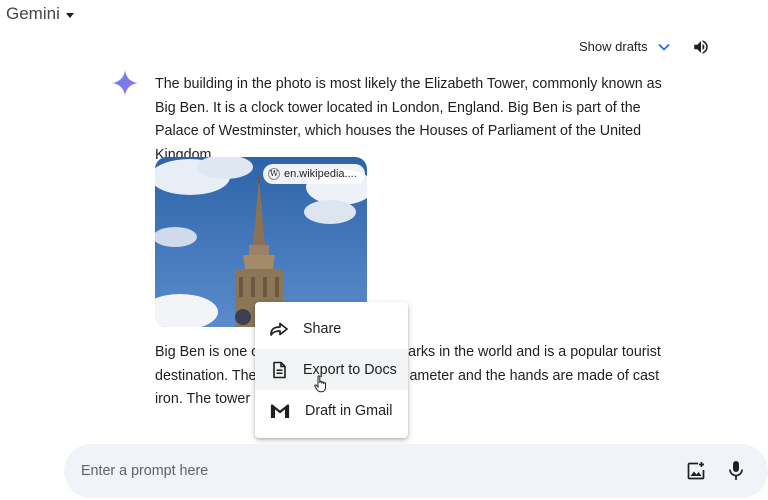 The image size is (768, 500). What do you see at coordinates (361, 471) in the screenshot?
I see `prompt-input` at bounding box center [361, 471].